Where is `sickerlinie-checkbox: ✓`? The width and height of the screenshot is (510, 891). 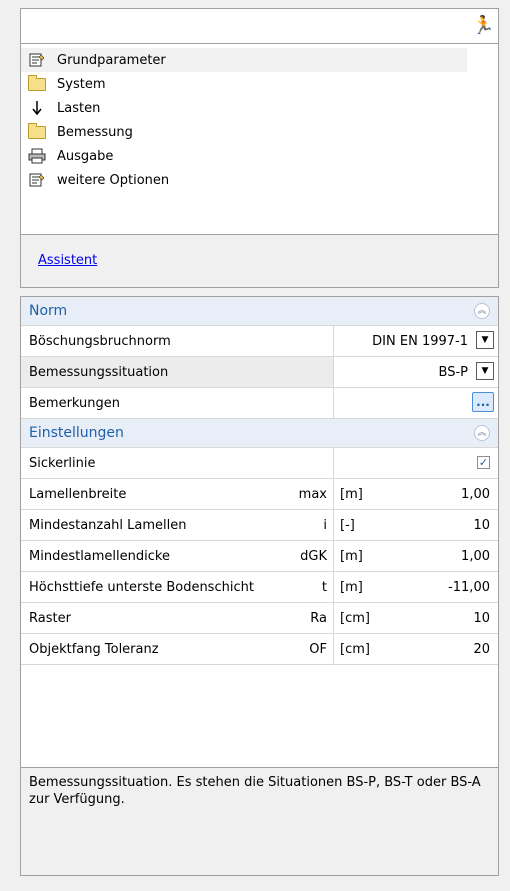 sickerlinie-checkbox: ✓ is located at coordinates (483, 462).